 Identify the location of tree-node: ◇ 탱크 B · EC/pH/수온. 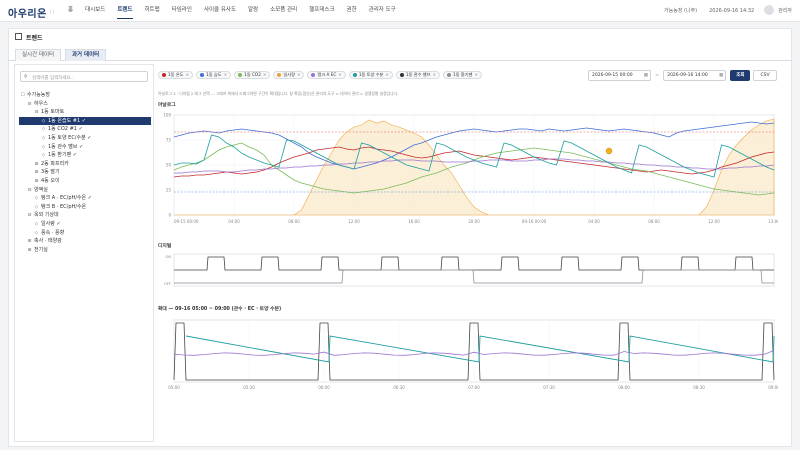
(85, 207).